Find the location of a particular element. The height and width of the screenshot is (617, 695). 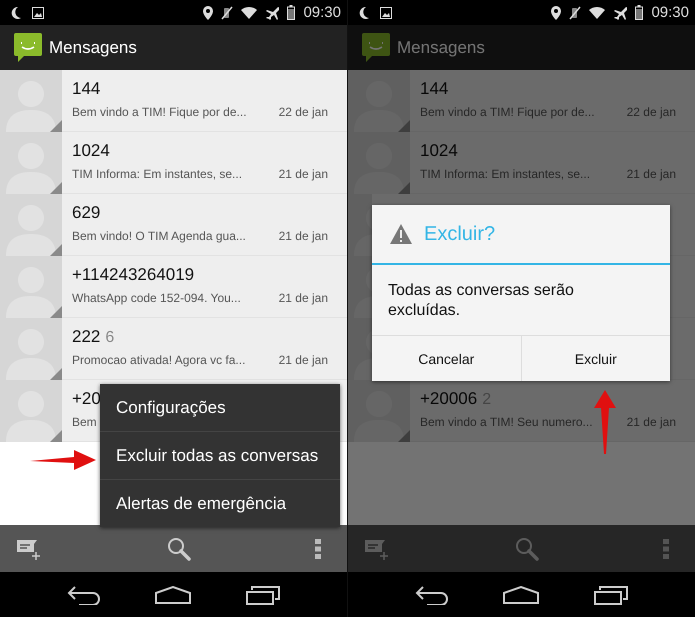

search-icon is located at coordinates (178, 548).